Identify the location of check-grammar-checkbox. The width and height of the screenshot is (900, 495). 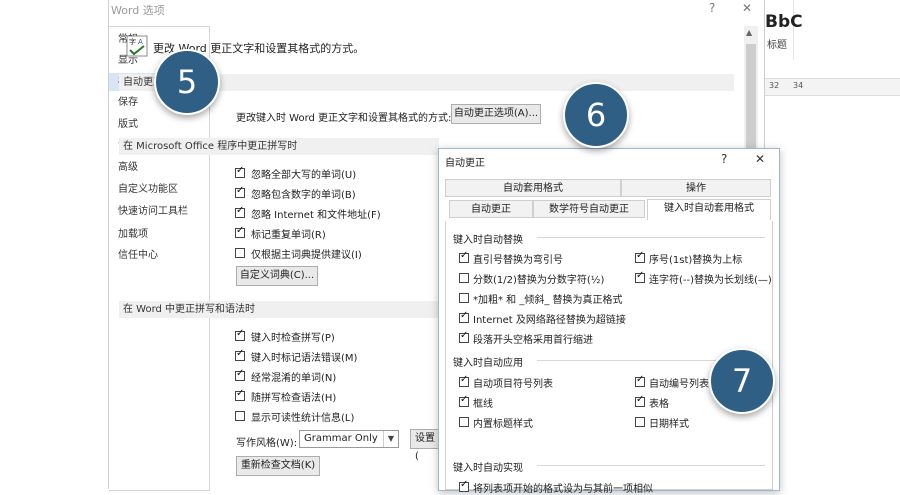
(240, 394).